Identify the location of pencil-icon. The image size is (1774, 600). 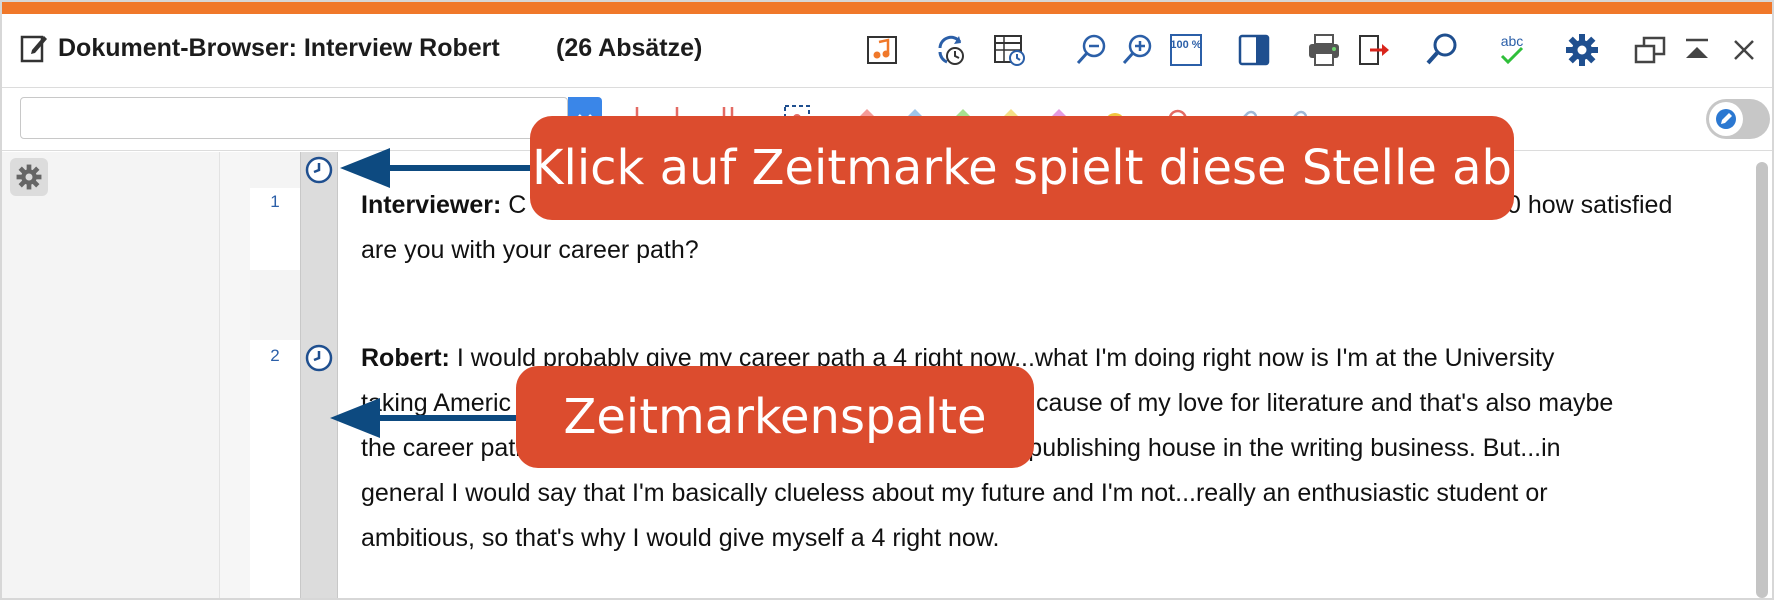
(1726, 119).